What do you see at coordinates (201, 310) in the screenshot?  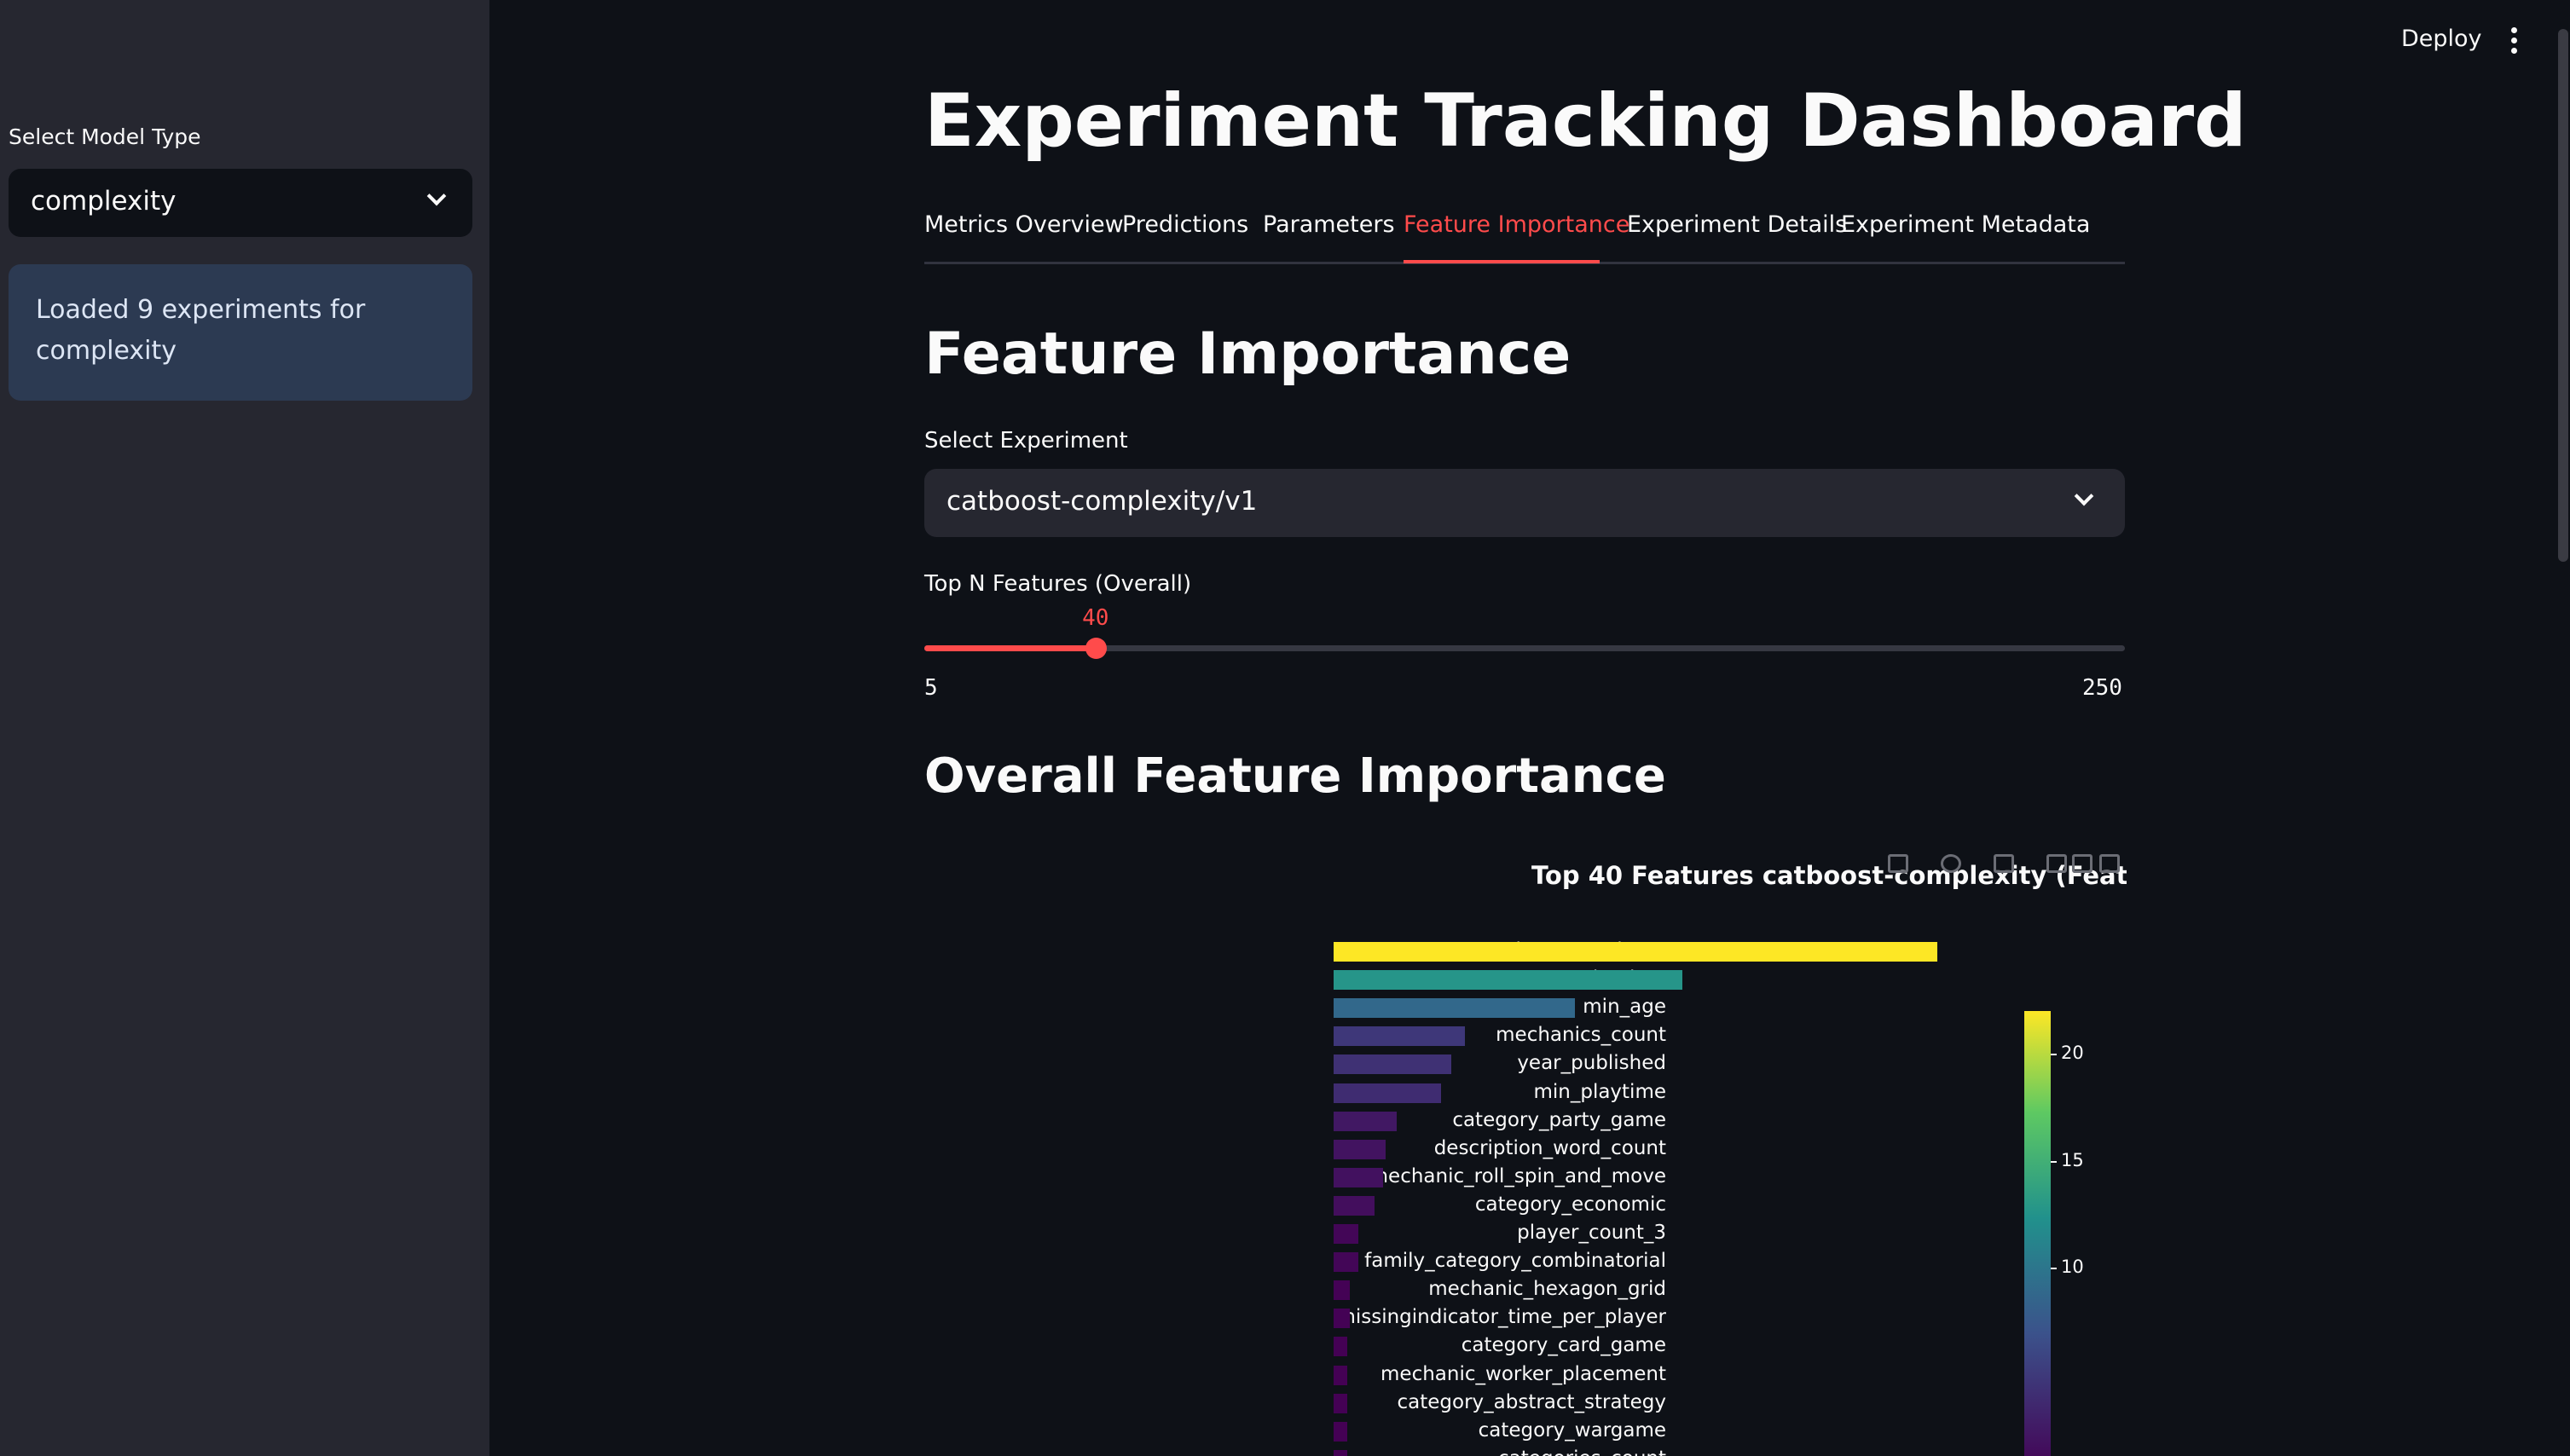 I see `info-text-line1: Loaded 9 experiments for` at bounding box center [201, 310].